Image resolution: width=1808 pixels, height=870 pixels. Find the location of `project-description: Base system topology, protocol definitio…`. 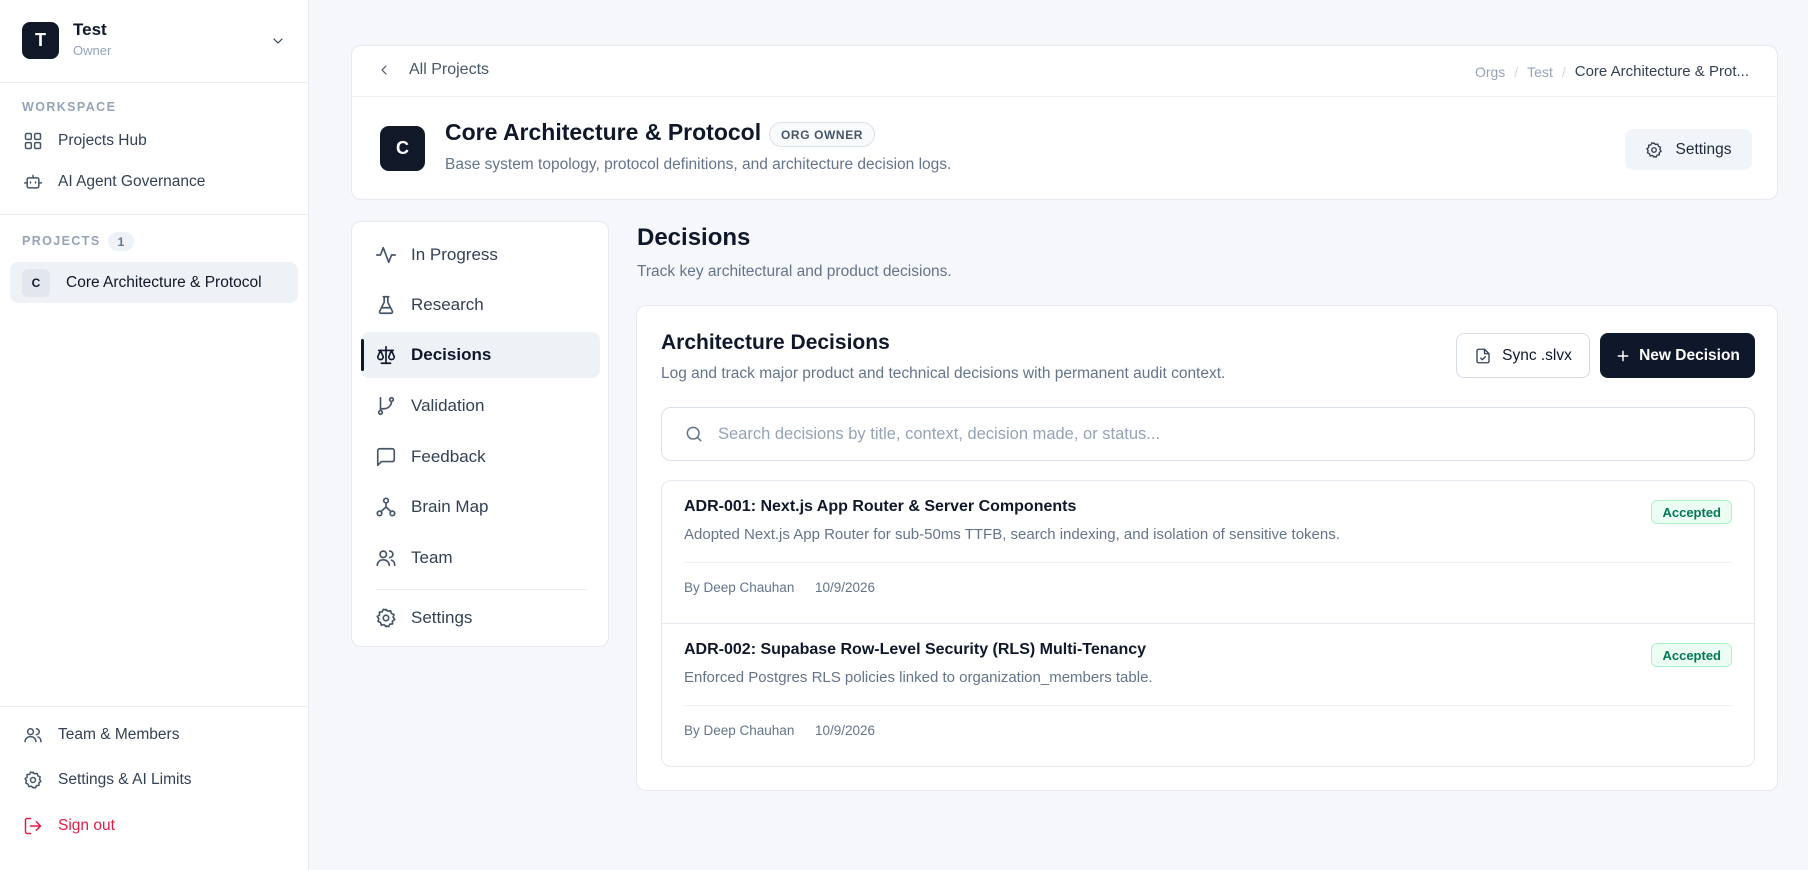

project-description: Base system topology, protocol definitio… is located at coordinates (698, 164).